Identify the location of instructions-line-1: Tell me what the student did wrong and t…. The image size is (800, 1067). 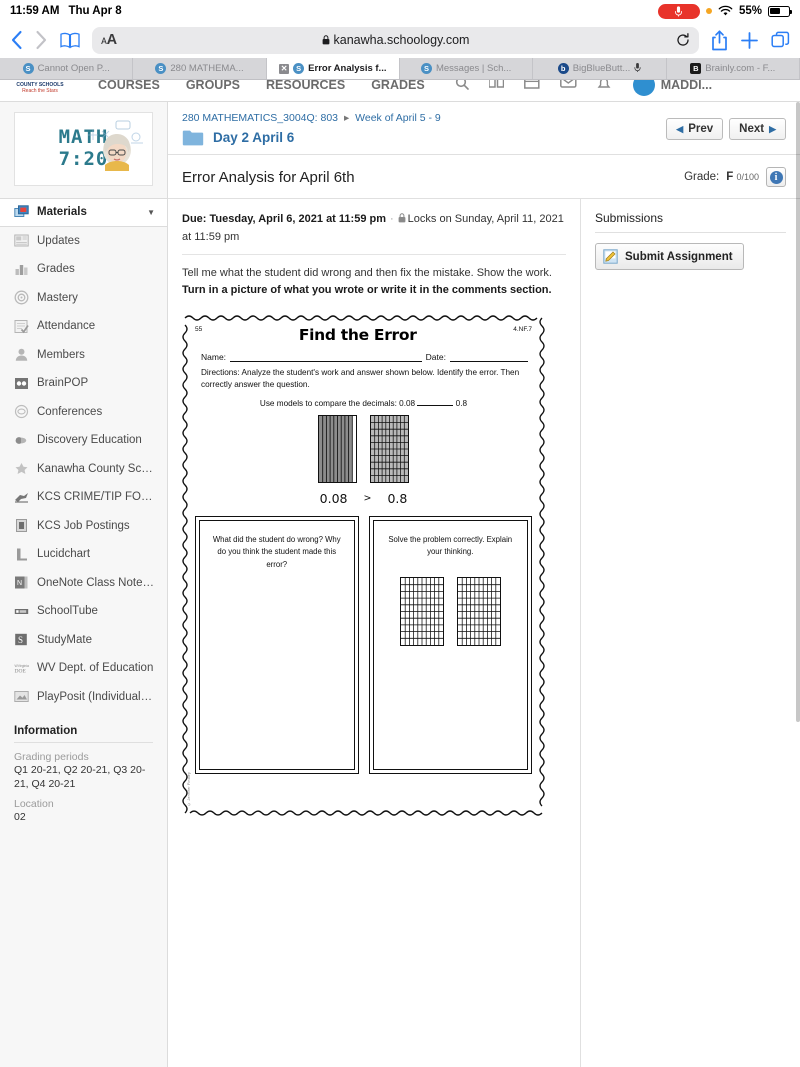
(367, 273).